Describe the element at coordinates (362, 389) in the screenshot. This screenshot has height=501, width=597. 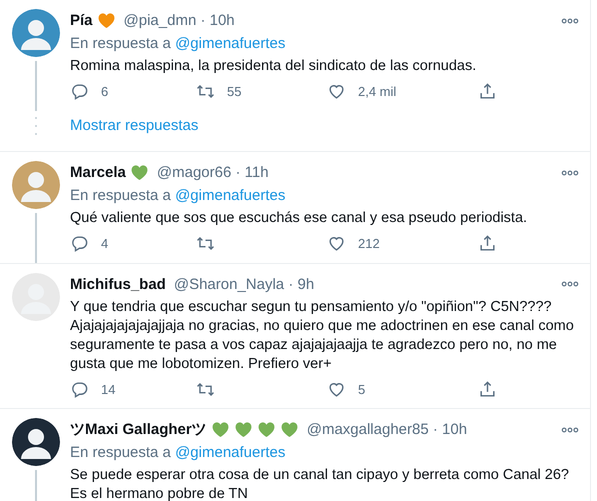
I see `like-count: 5` at that location.